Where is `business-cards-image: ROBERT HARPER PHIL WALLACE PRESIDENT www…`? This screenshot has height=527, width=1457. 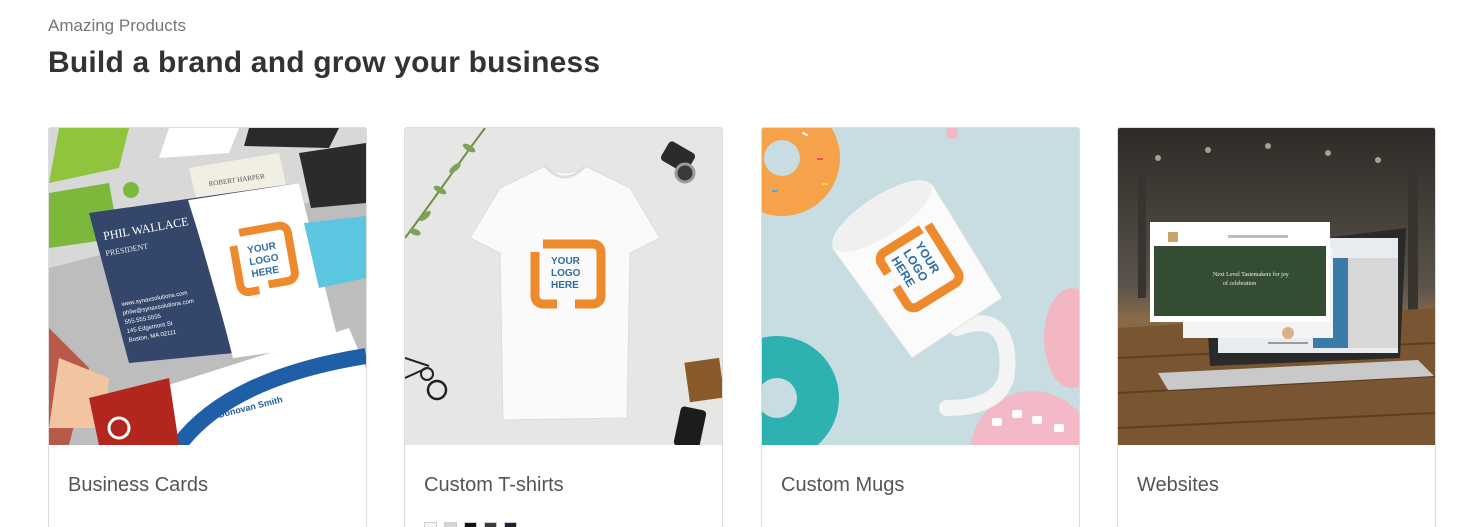
business-cards-image: ROBERT HARPER PHIL WALLACE PRESIDENT www… is located at coordinates (207, 286).